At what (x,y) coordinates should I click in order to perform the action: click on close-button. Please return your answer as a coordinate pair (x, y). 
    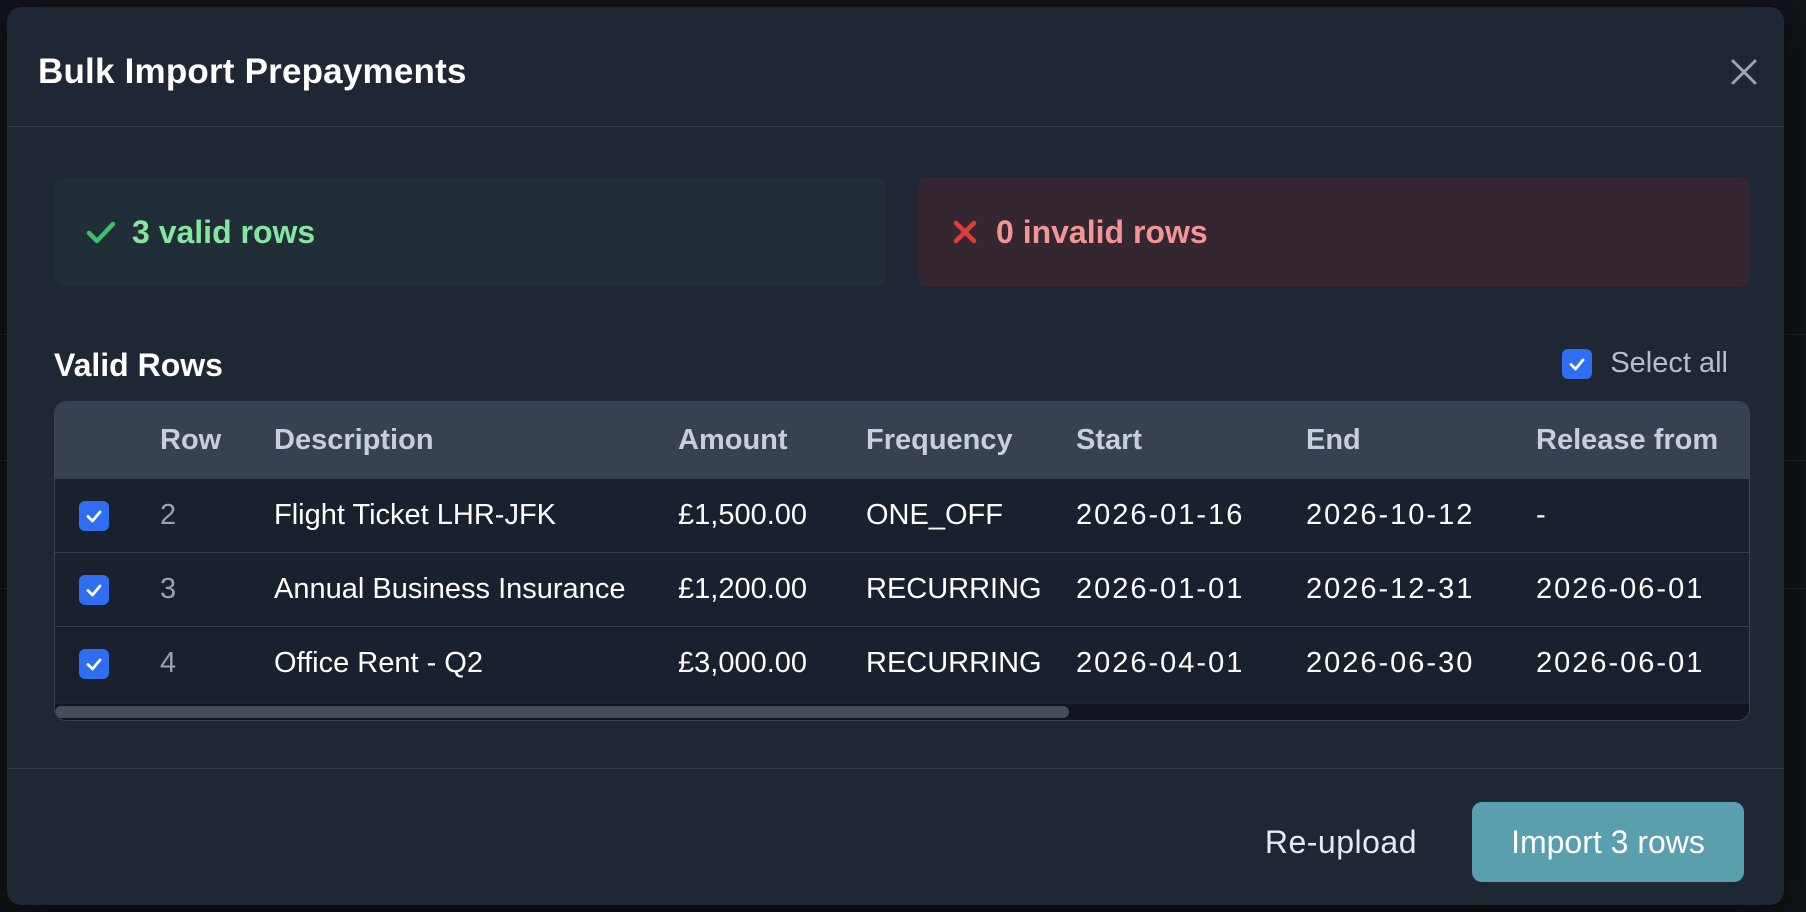
    Looking at the image, I should click on (1744, 72).